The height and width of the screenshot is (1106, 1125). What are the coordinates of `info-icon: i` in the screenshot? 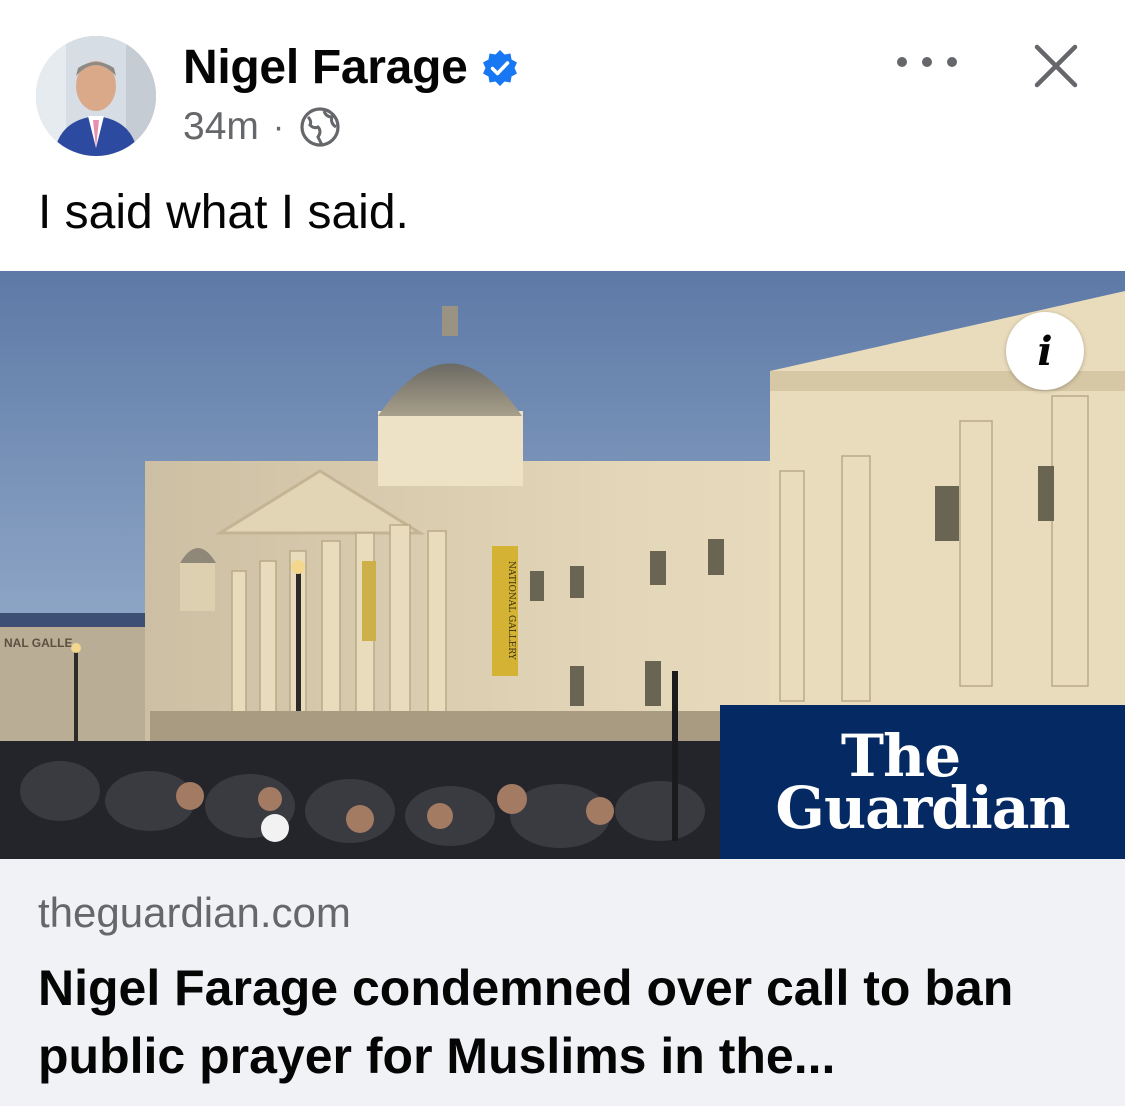 It's located at (1045, 351).